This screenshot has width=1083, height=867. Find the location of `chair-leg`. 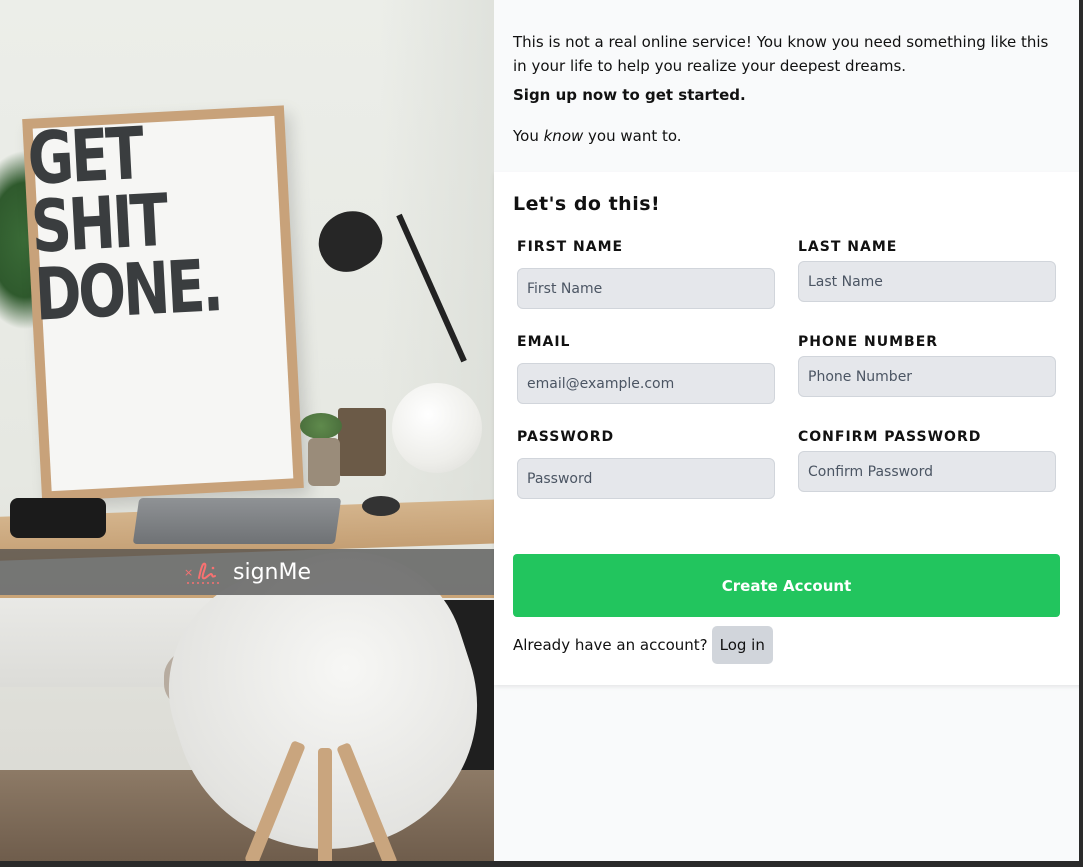

chair-leg is located at coordinates (325, 804).